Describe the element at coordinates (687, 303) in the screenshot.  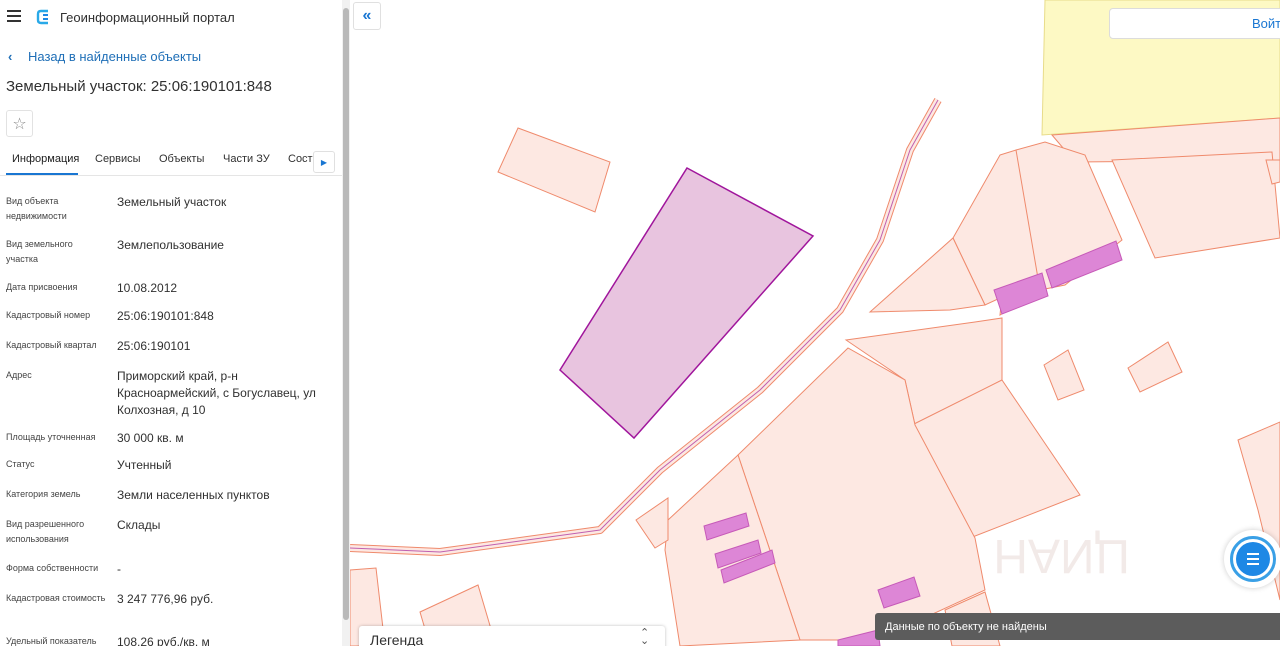
I see `selected-parcel` at that location.